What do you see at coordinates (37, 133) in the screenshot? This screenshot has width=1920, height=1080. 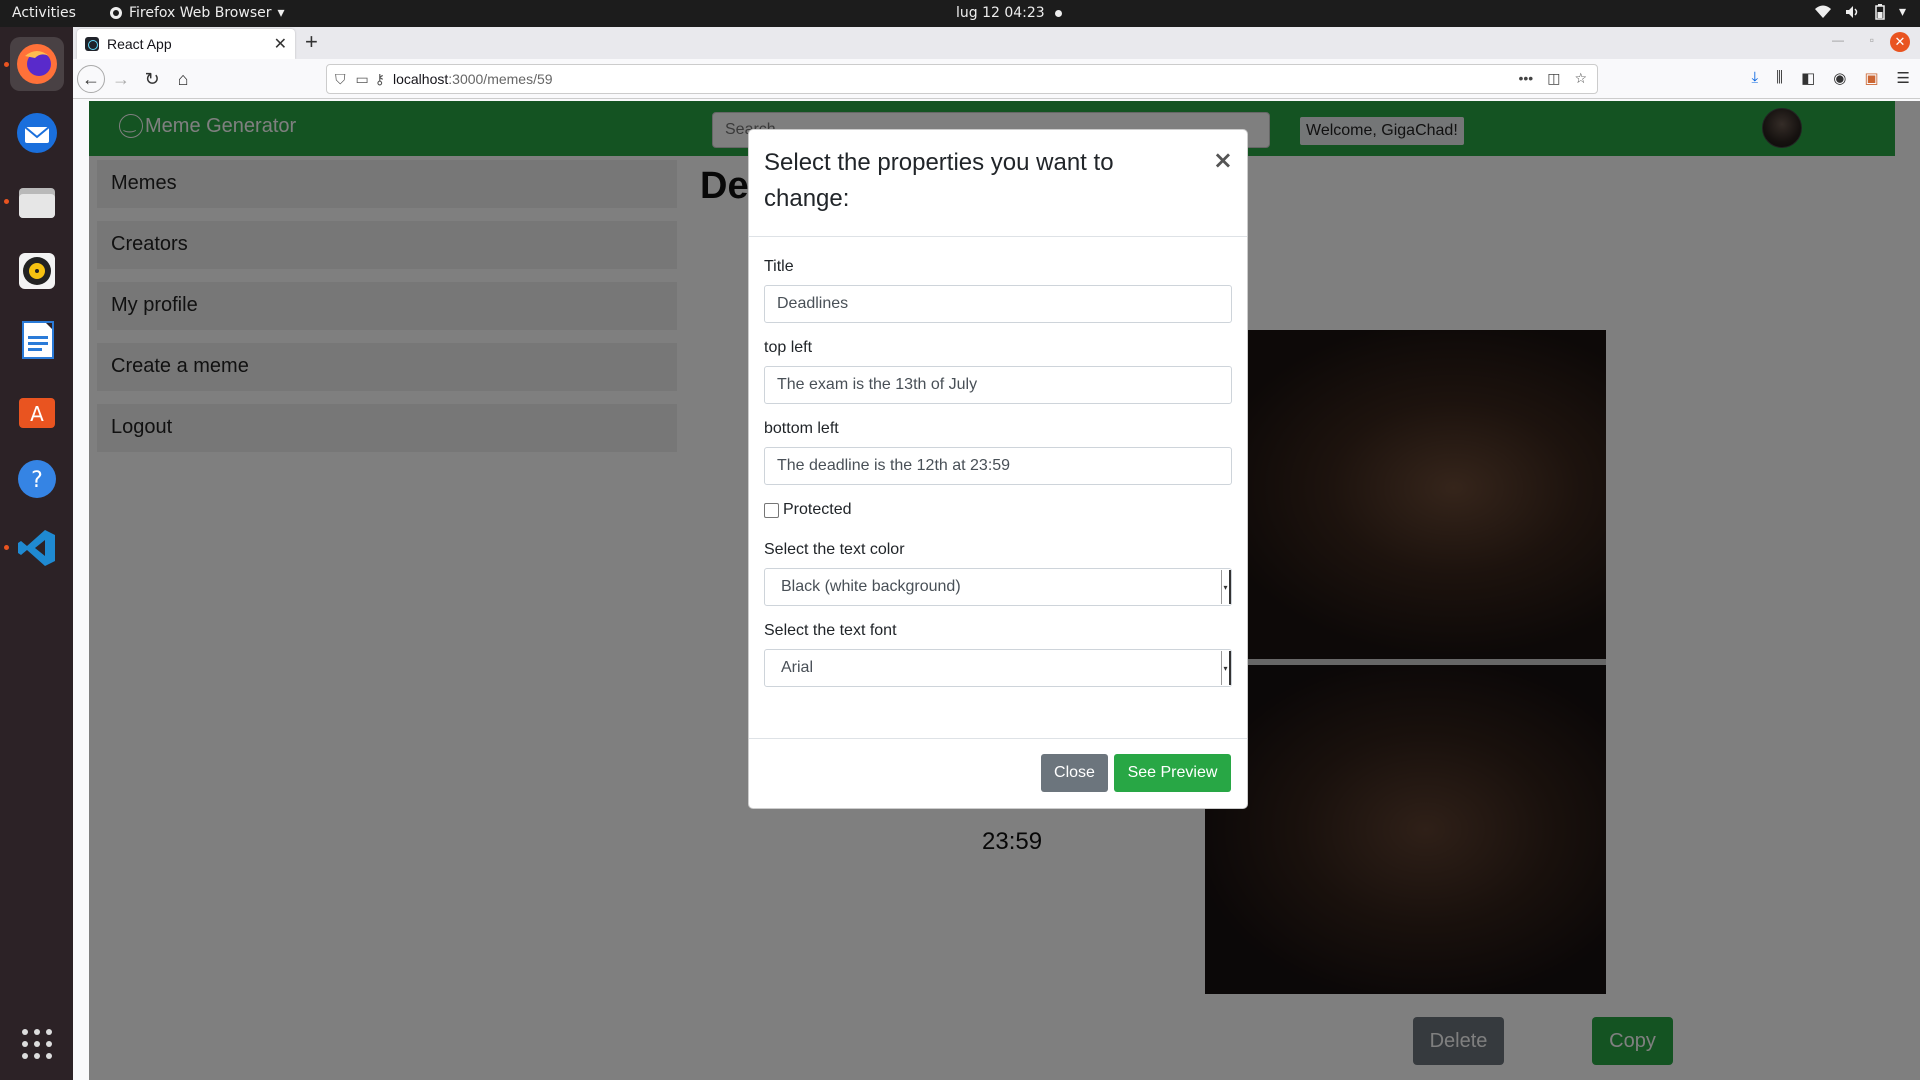 I see `thunderbird-icon` at bounding box center [37, 133].